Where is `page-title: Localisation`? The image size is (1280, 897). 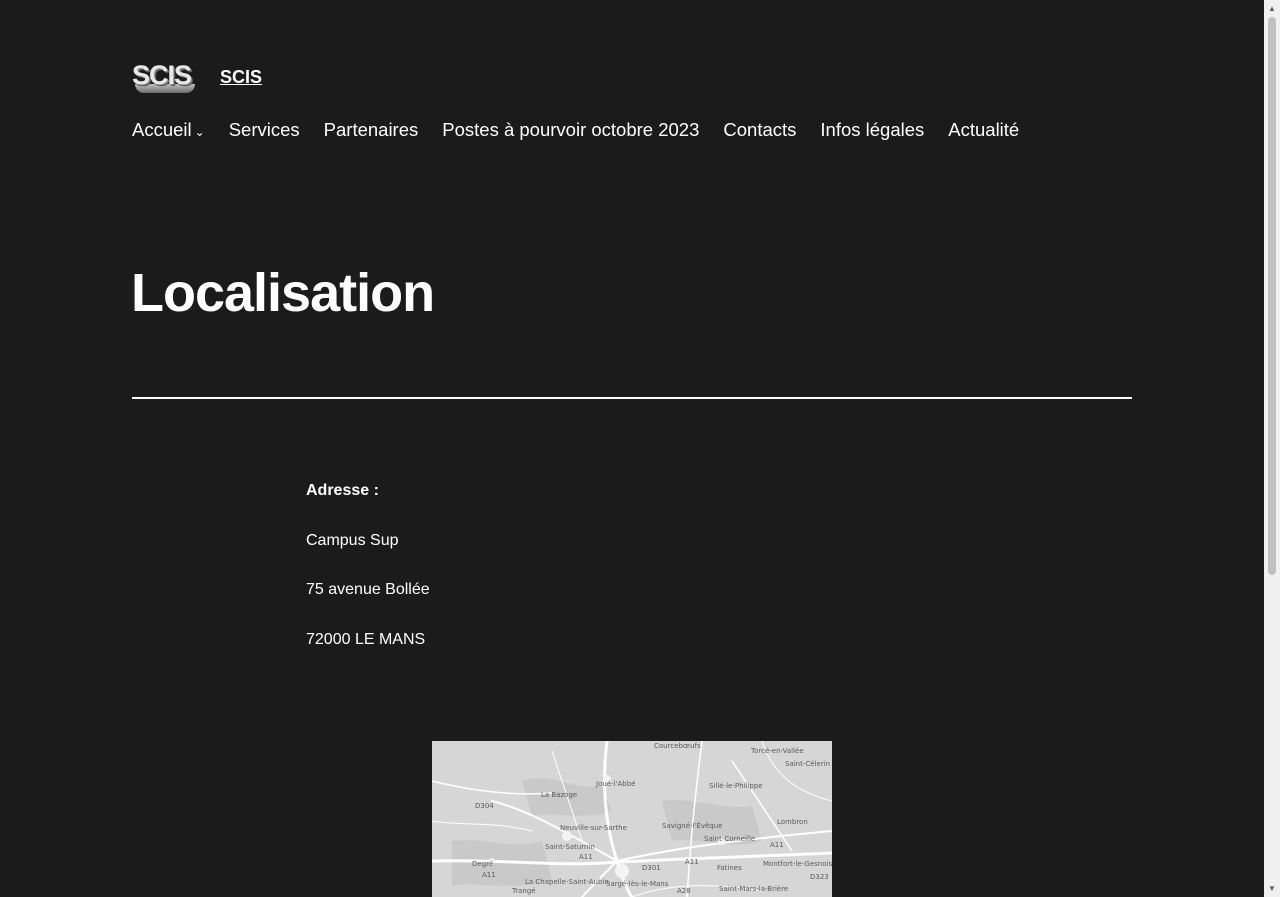
page-title: Localisation is located at coordinates (283, 293).